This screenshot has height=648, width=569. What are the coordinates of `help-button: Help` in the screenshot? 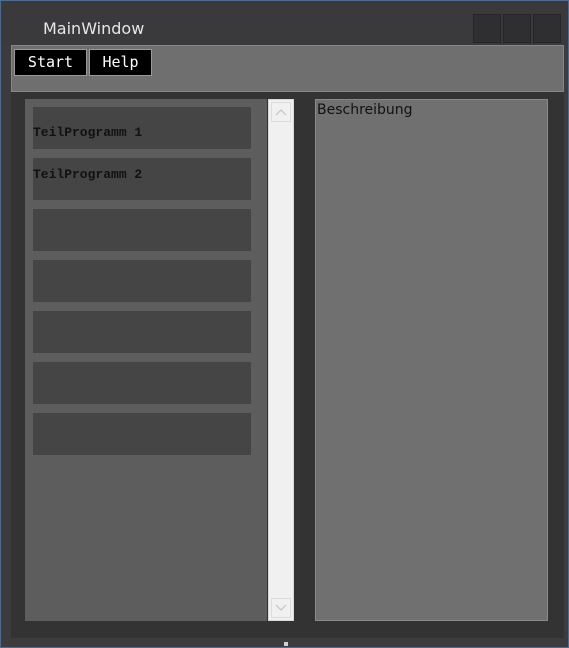 It's located at (120, 62).